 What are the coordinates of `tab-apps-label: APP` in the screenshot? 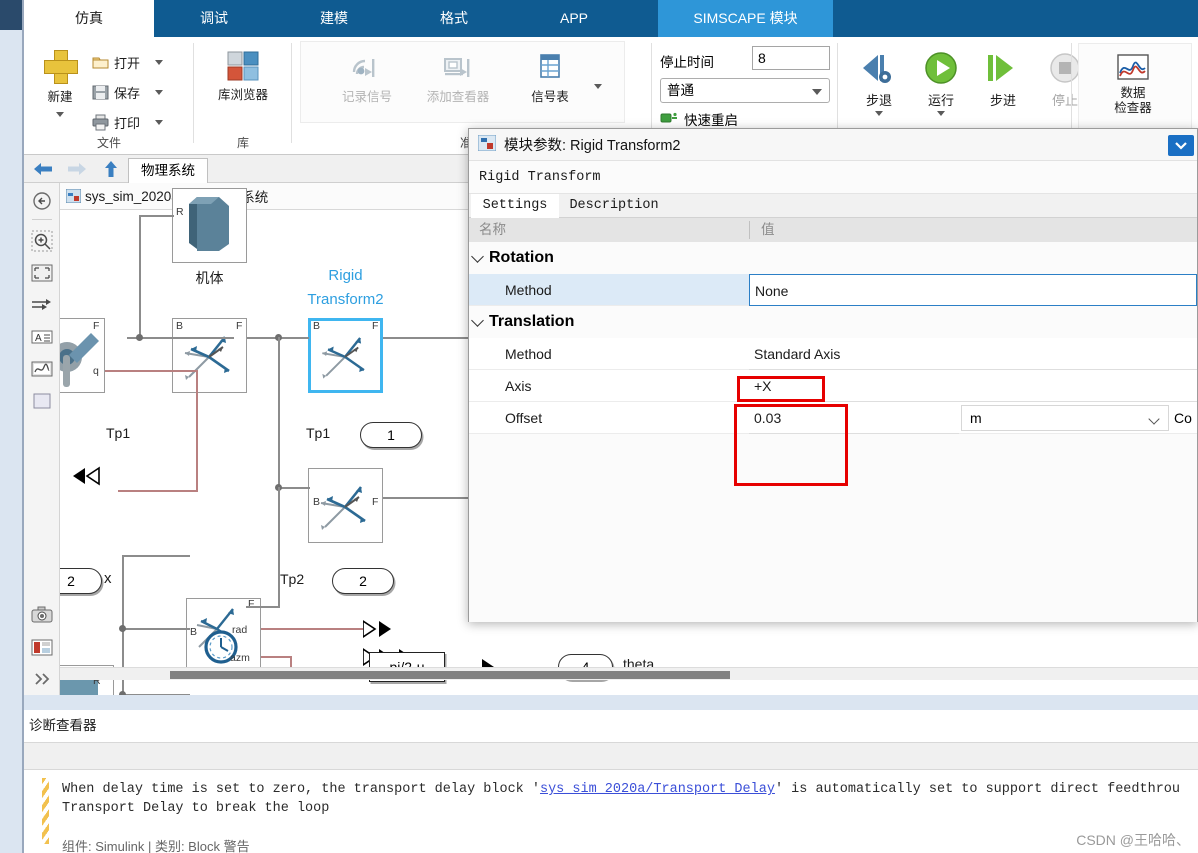 It's located at (573, 18).